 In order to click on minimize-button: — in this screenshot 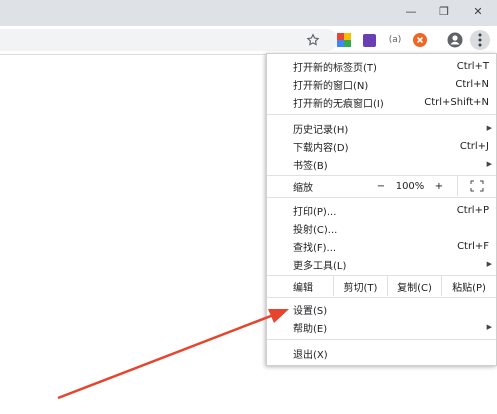, I will do `click(411, 11)`.